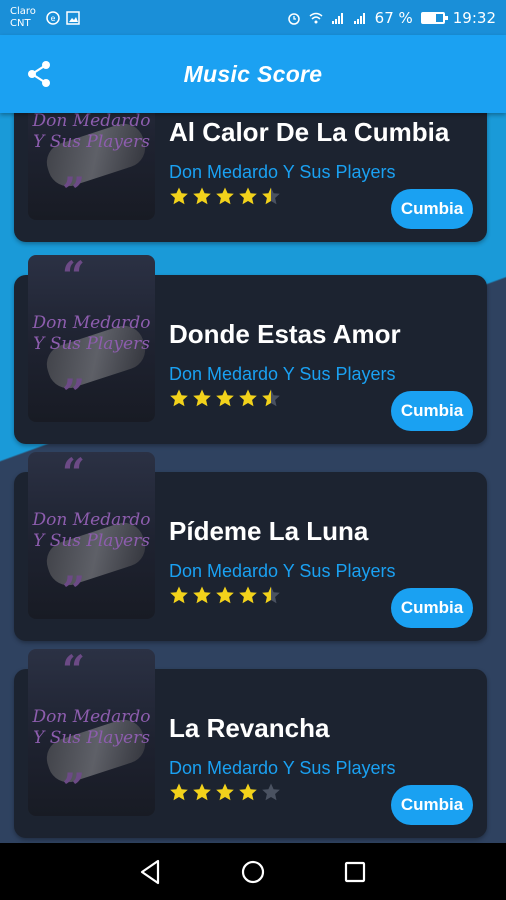 The image size is (506, 900). Describe the element at coordinates (23, 11) in the screenshot. I see `carrier-name: Claro` at that location.